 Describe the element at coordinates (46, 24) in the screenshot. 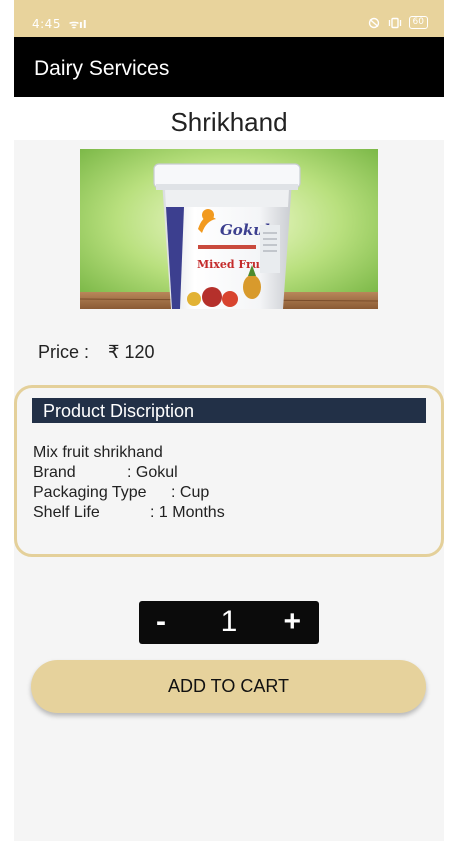

I see `status-time: 4:45` at that location.